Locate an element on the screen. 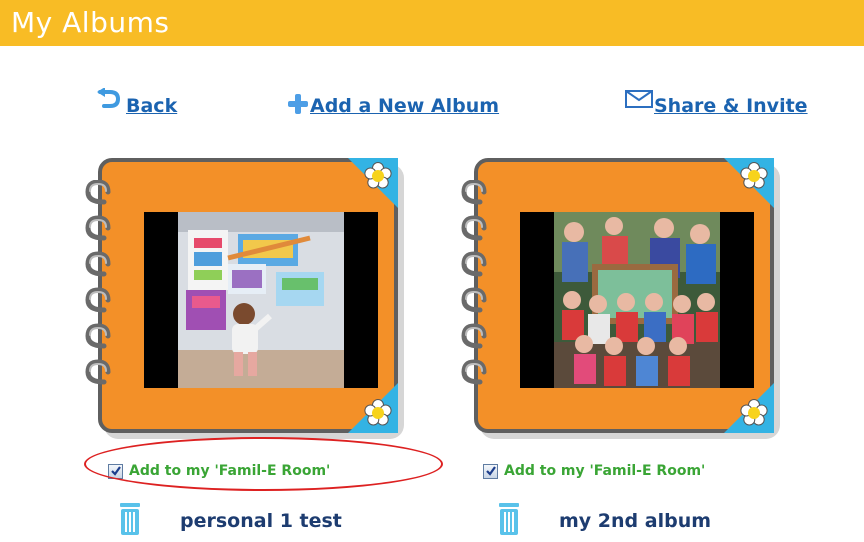  add-to-room-checkbox is located at coordinates (490, 471).